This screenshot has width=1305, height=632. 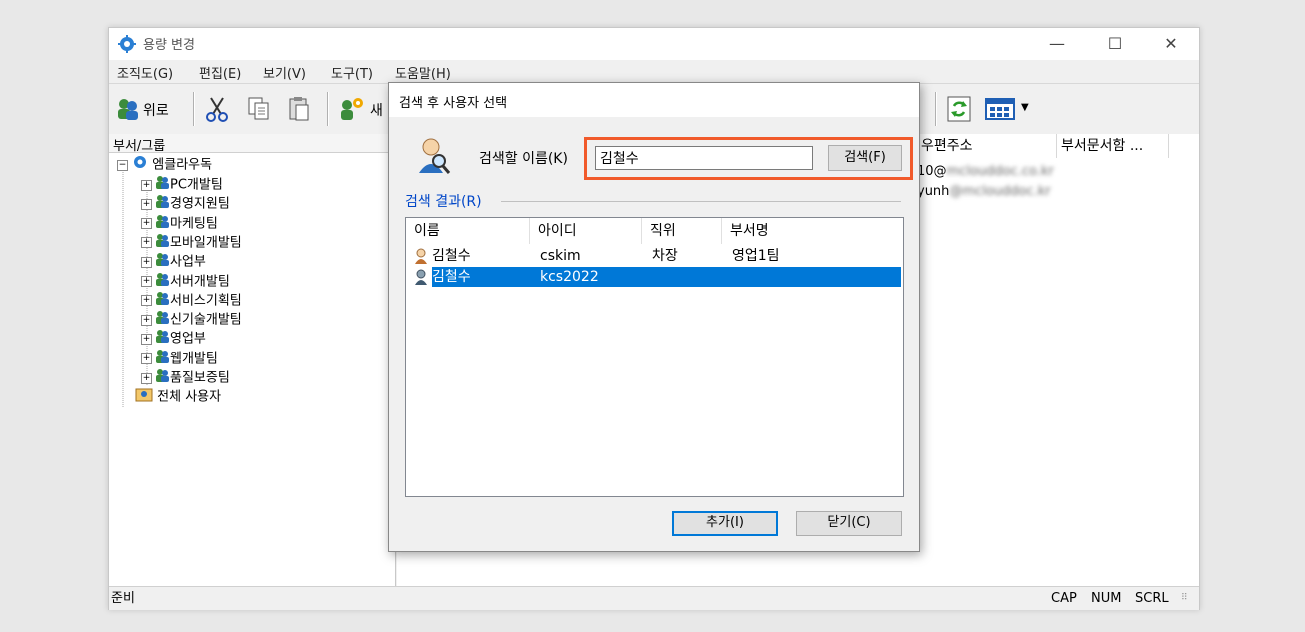 What do you see at coordinates (987, 146) in the screenshot?
I see `column-header-email: 우편주소` at bounding box center [987, 146].